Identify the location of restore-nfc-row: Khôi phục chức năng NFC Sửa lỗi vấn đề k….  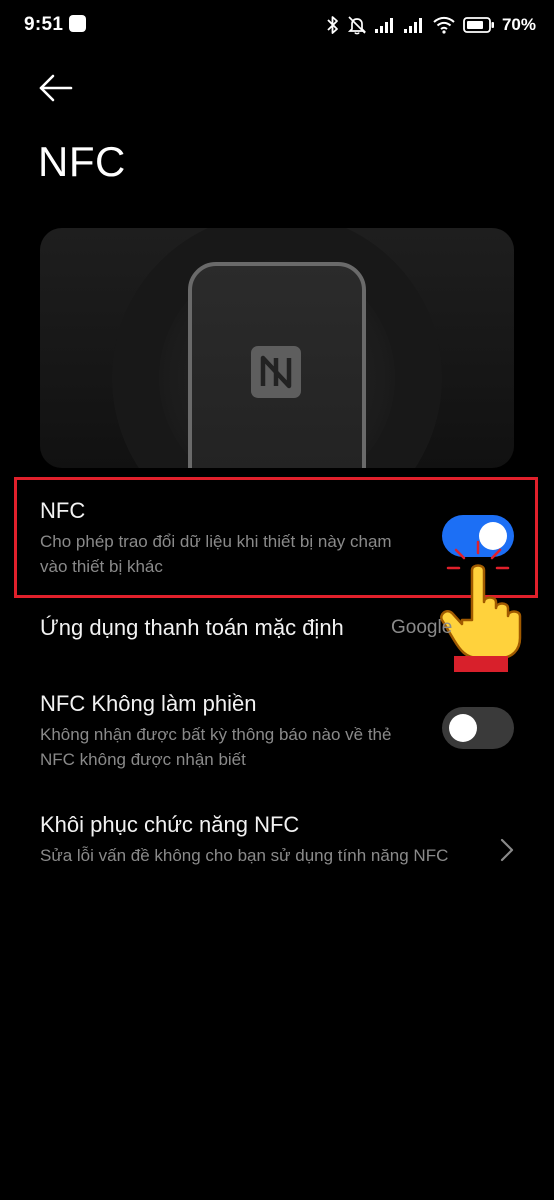
(260, 839).